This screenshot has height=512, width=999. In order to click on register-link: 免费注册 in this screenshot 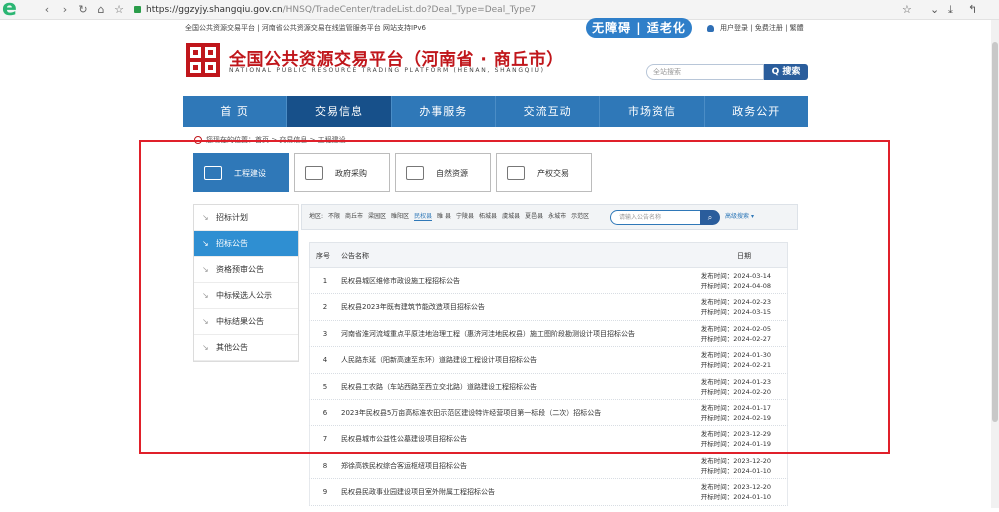, I will do `click(769, 28)`.